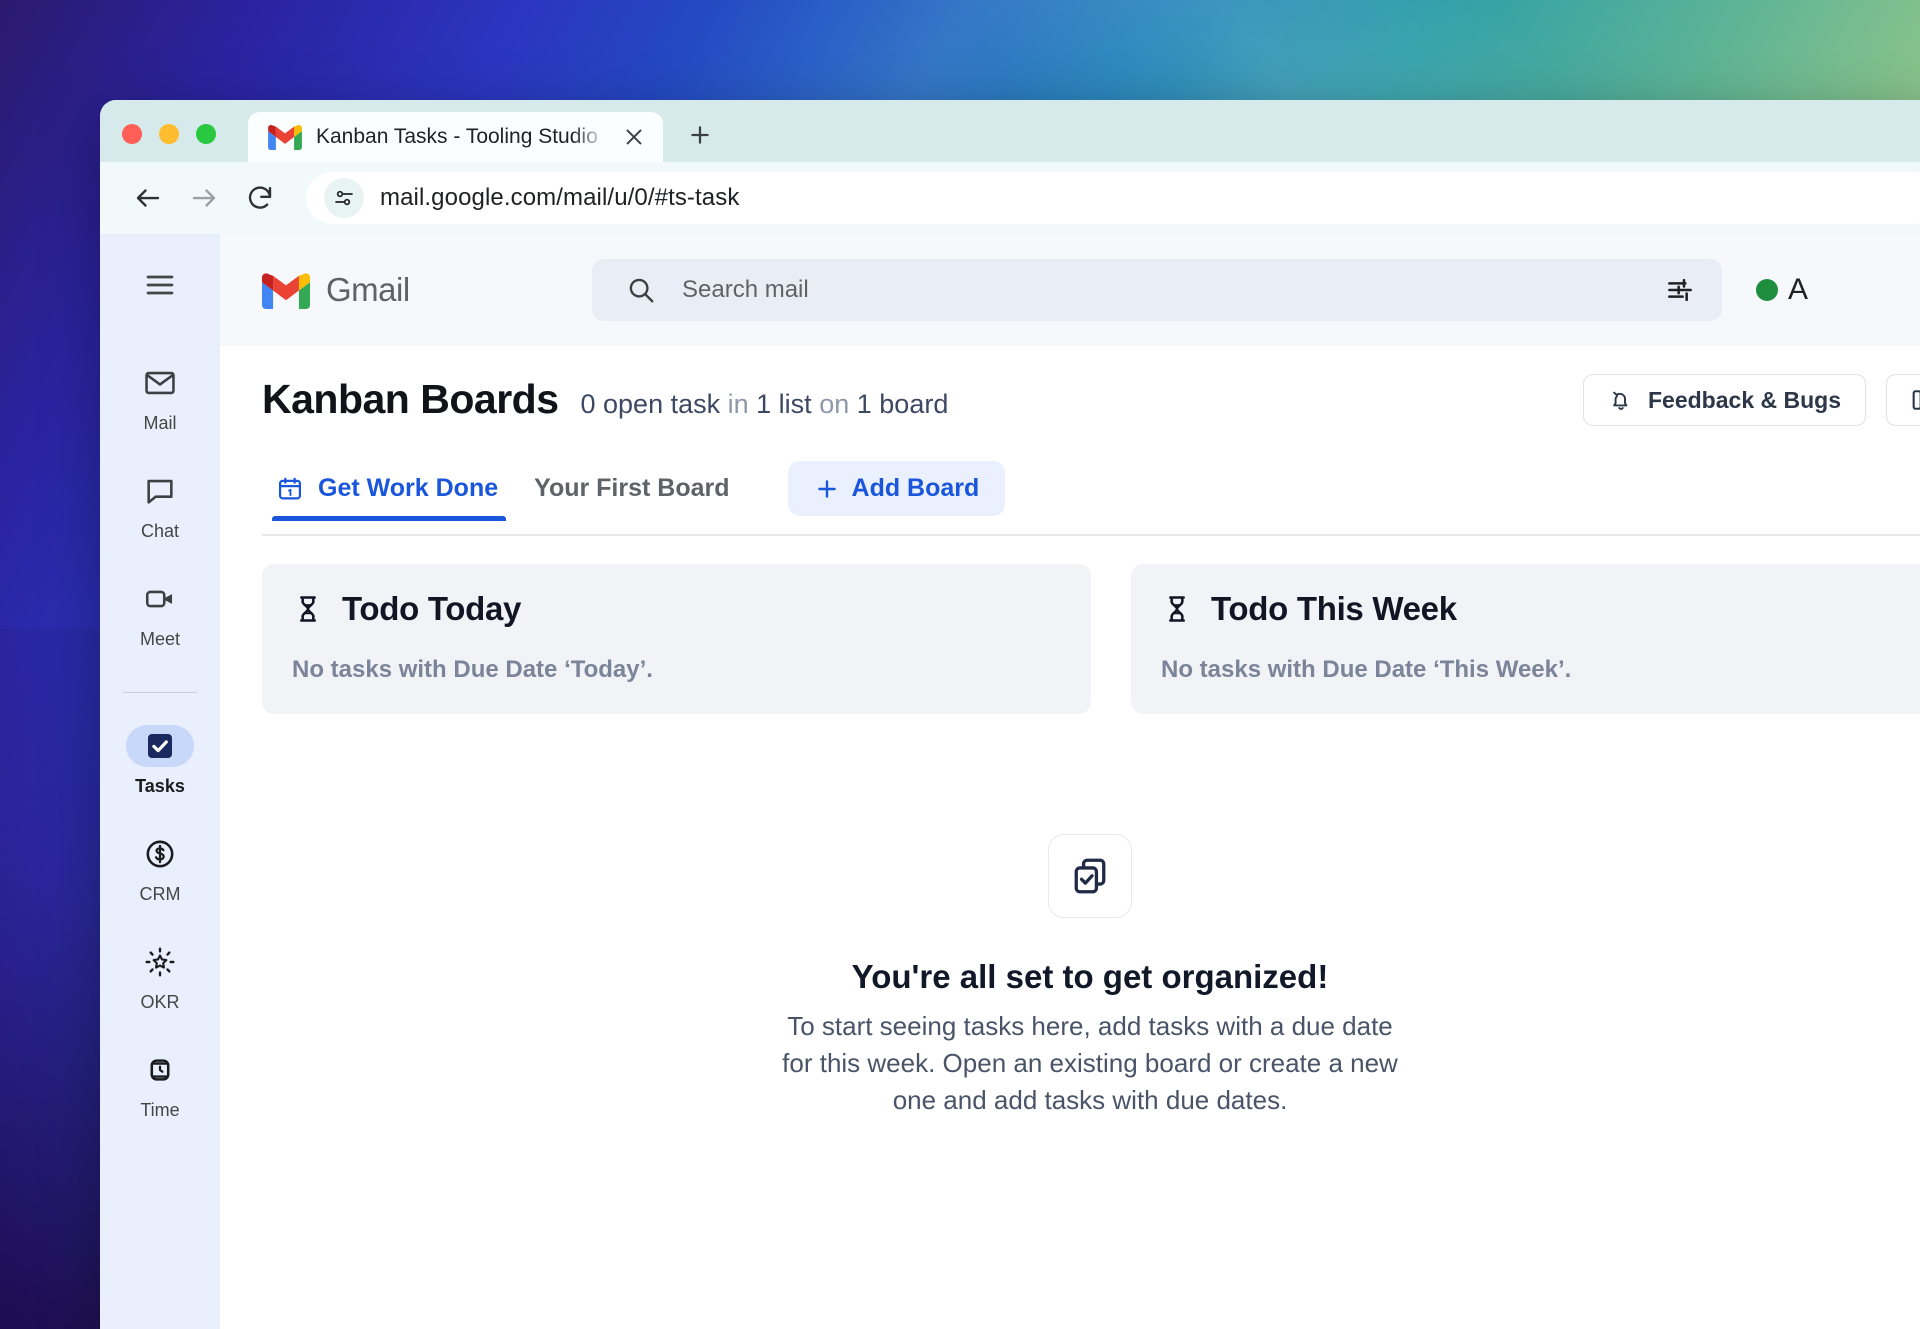  I want to click on copy-task-icon, so click(1090, 876).